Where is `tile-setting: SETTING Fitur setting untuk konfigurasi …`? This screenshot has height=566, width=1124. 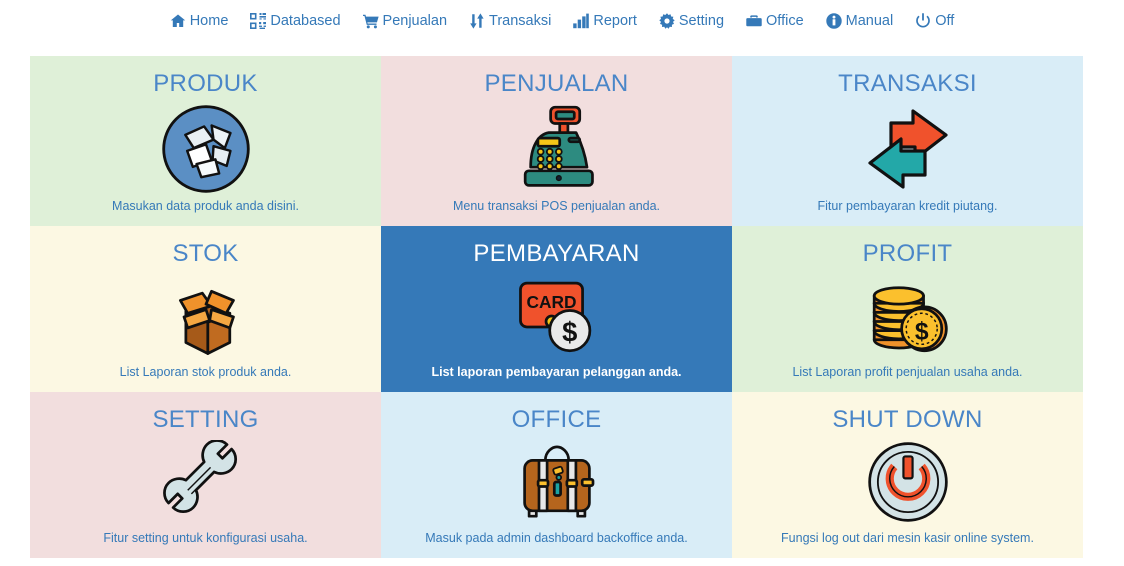
tile-setting: SETTING Fitur setting untuk konfigurasi … is located at coordinates (205, 475).